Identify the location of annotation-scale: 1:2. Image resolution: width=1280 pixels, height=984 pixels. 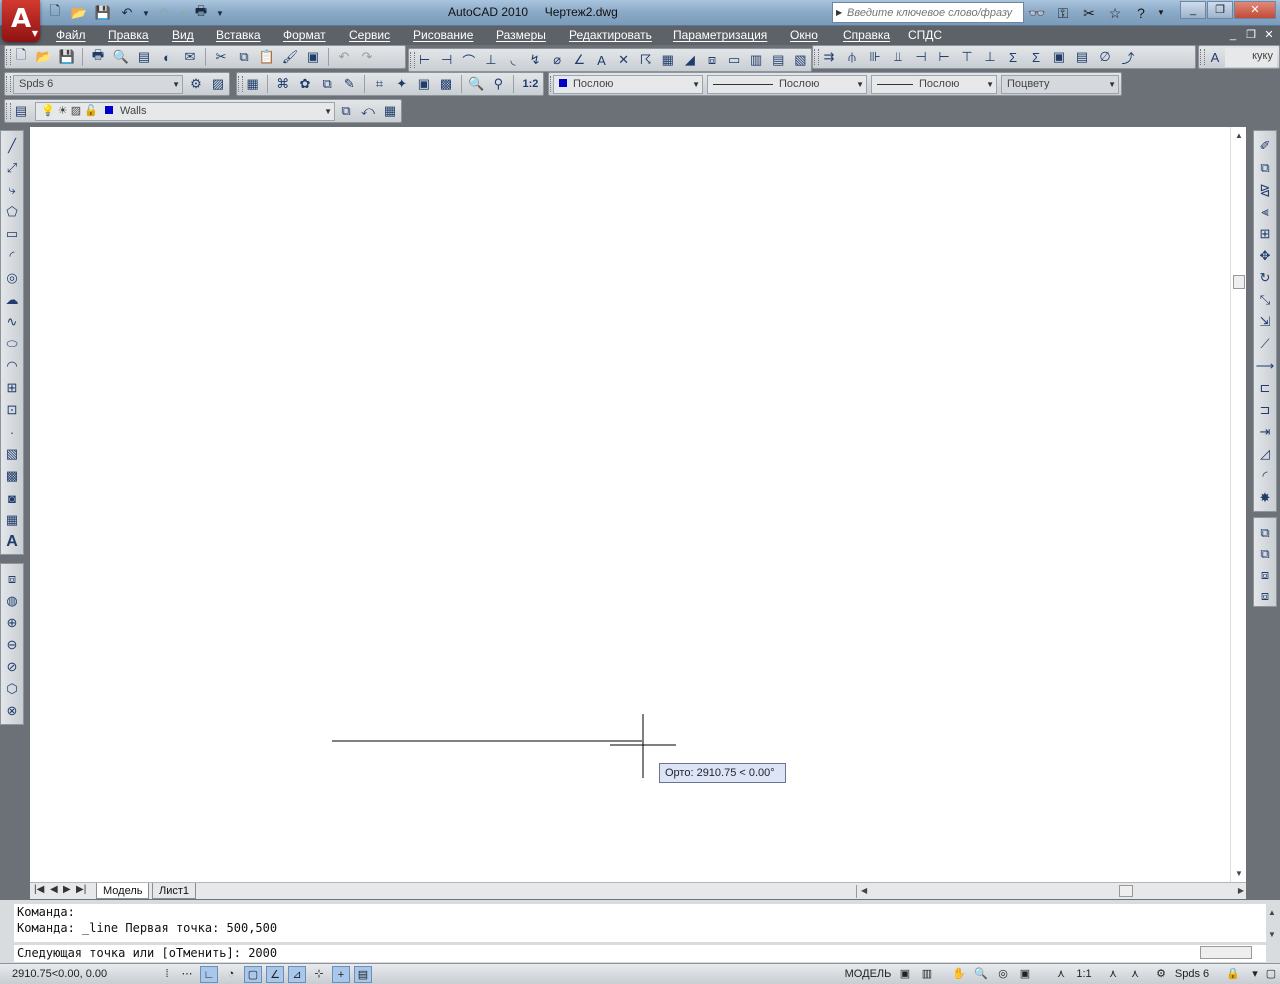
(530, 84).